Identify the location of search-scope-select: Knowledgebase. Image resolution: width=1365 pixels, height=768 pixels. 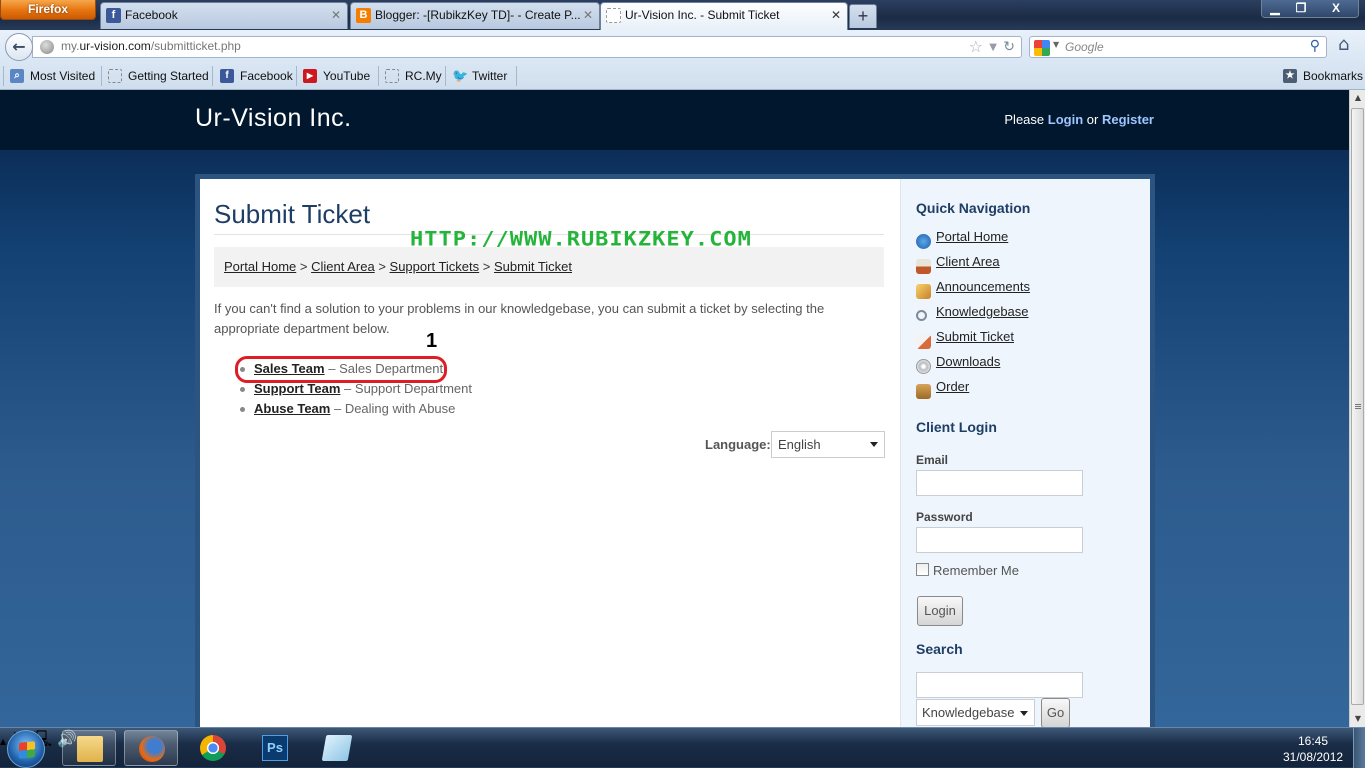
(975, 712).